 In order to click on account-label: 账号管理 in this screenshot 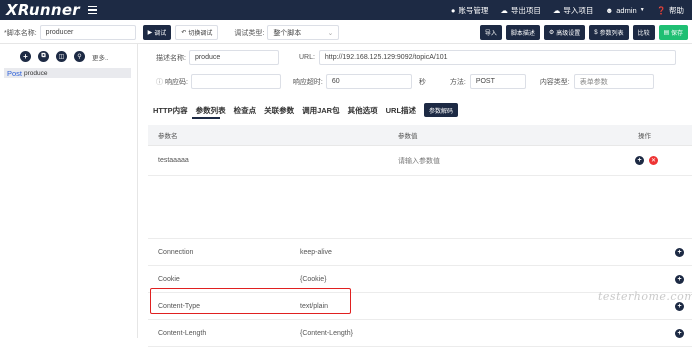, I will do `click(473, 10)`.